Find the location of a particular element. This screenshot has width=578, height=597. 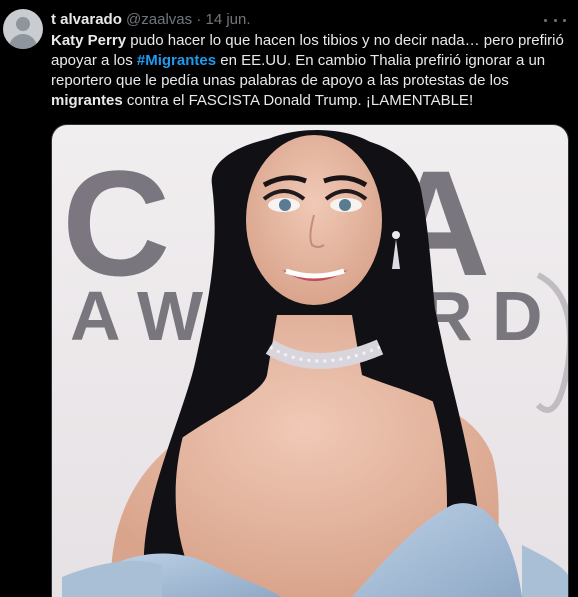

mention-katy-perry: Katy Perry is located at coordinates (89, 40).